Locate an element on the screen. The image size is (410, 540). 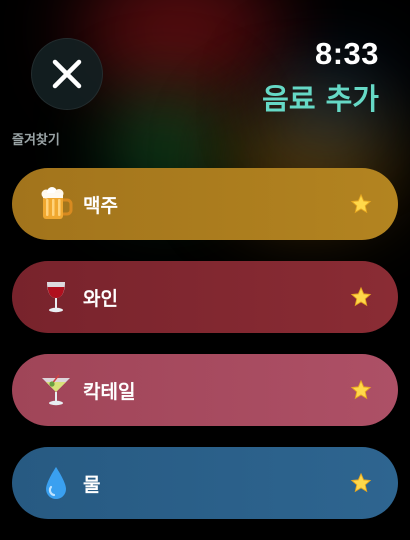
drink-item-cocktail: 칵테일 is located at coordinates (205, 390).